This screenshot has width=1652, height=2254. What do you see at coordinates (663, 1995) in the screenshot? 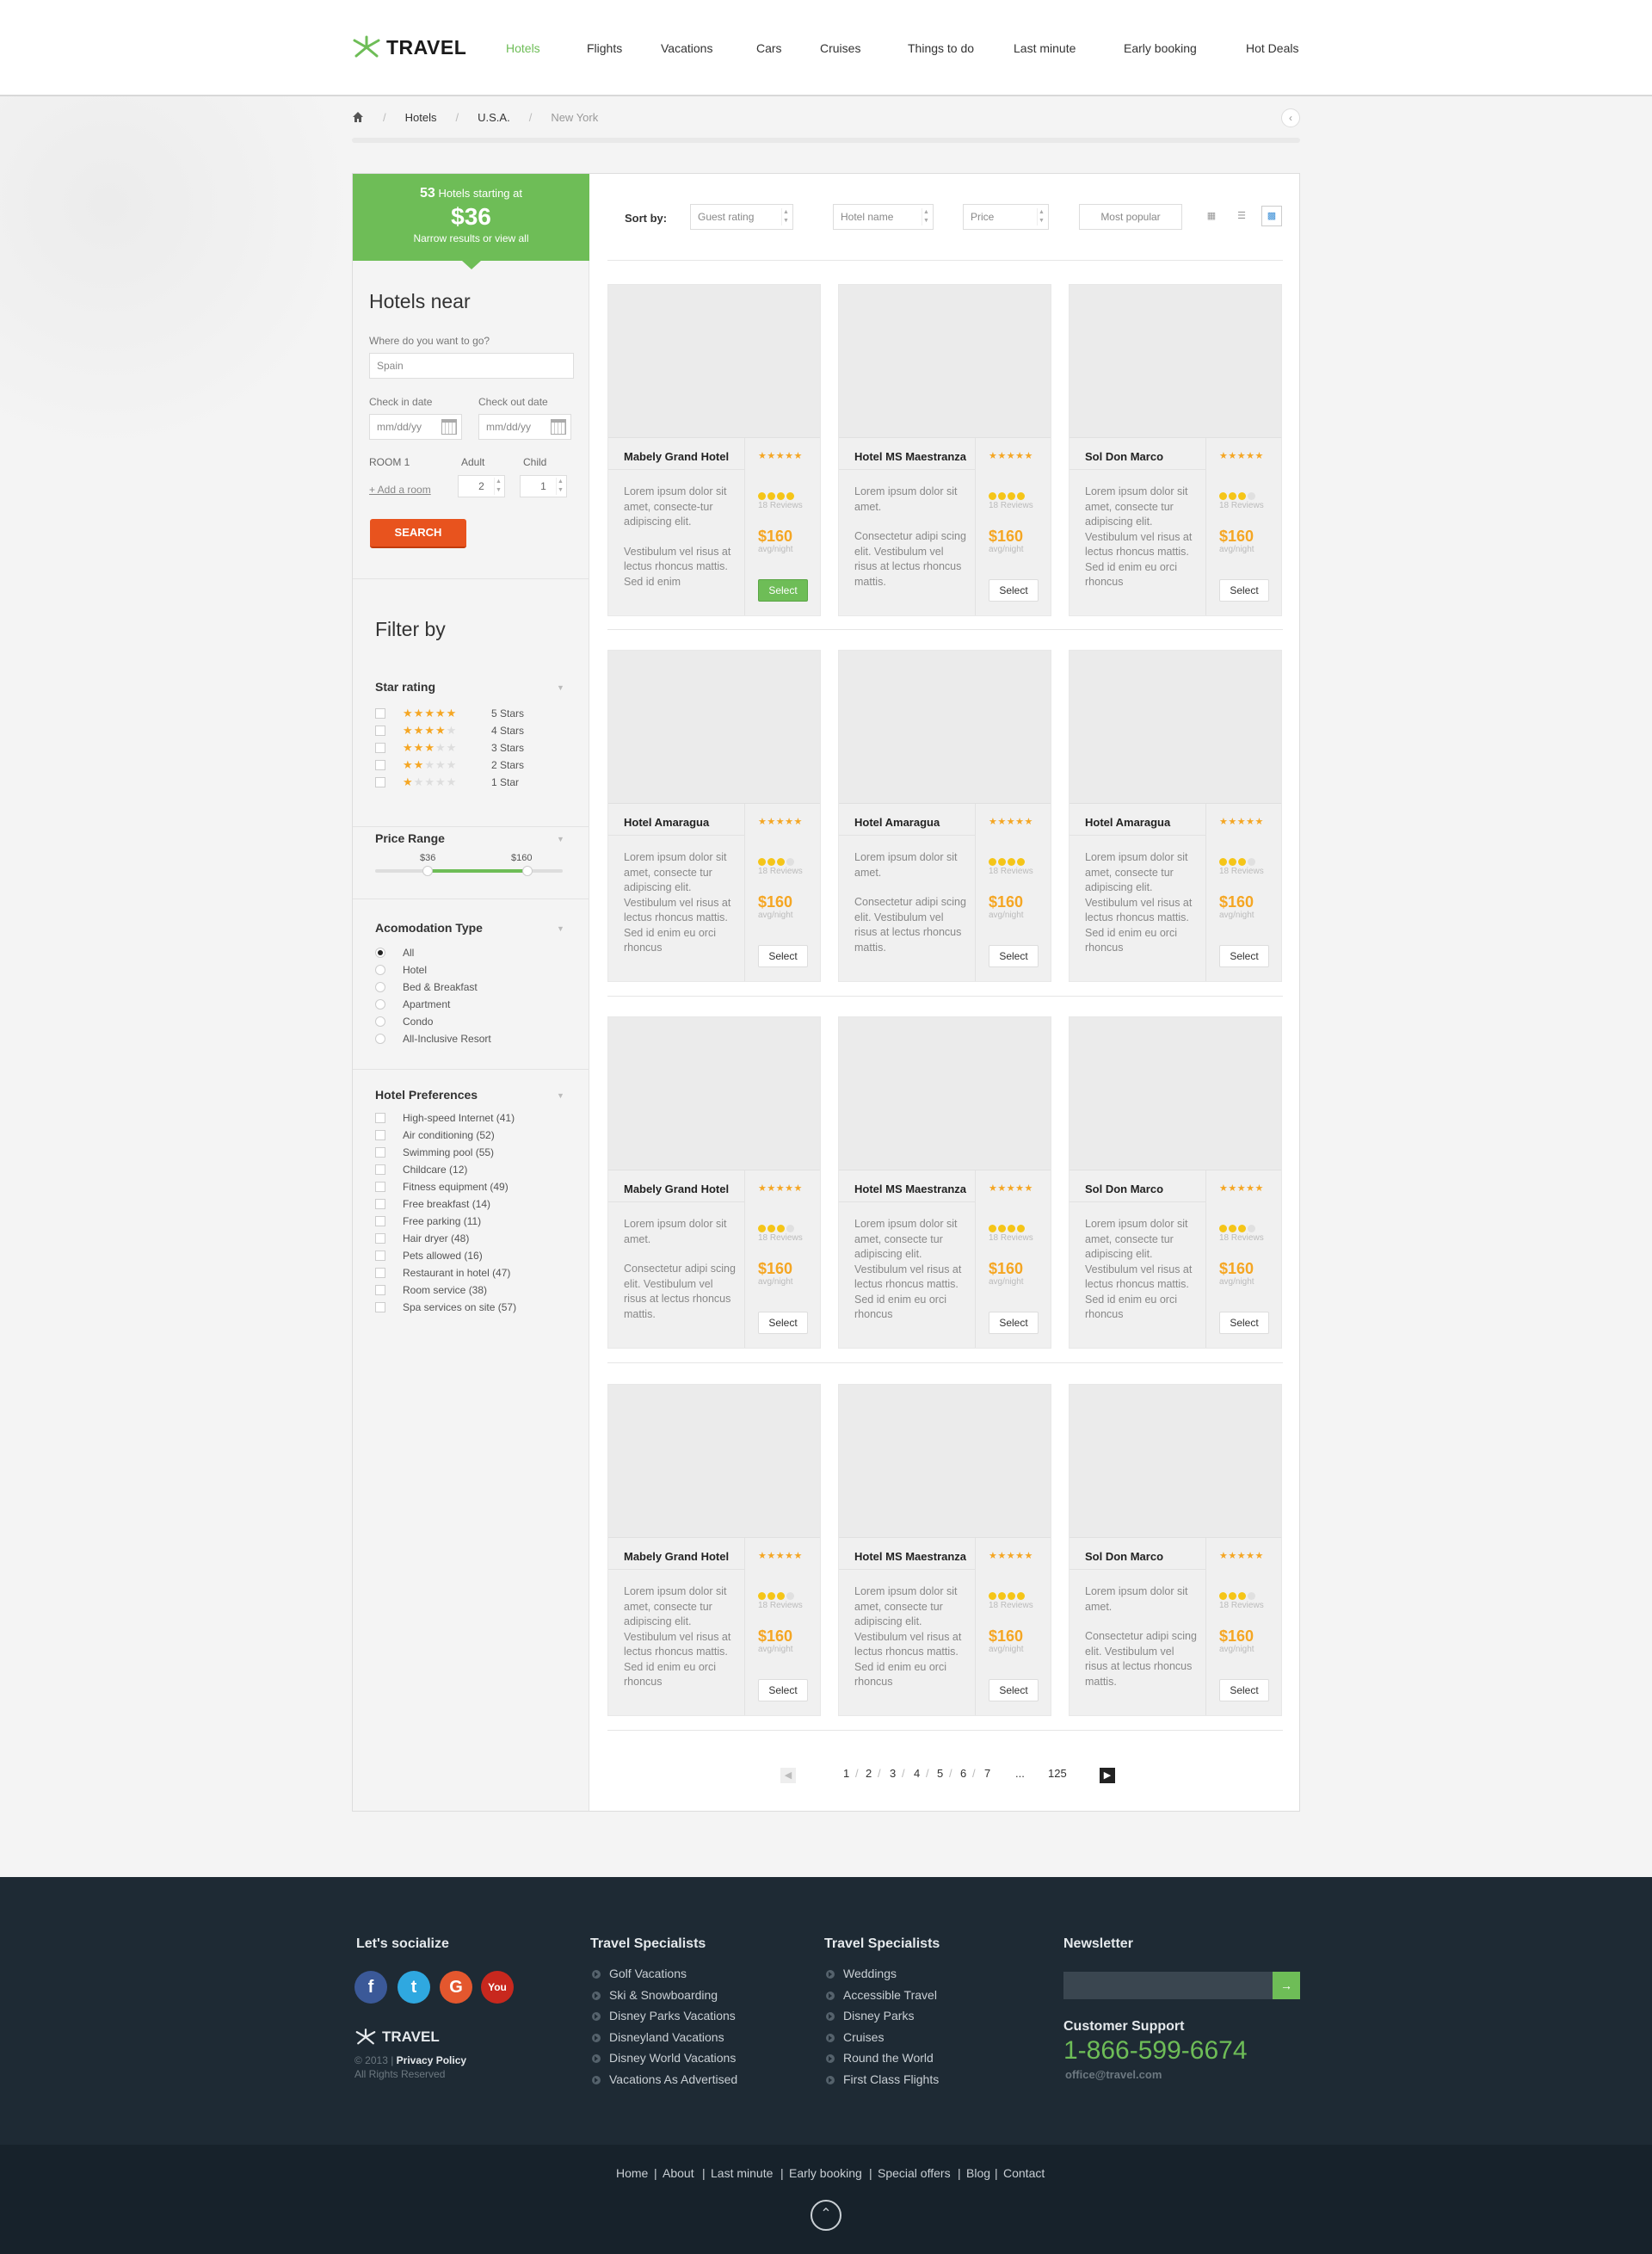
I see `footer-link: Ski & Snowboarding` at bounding box center [663, 1995].